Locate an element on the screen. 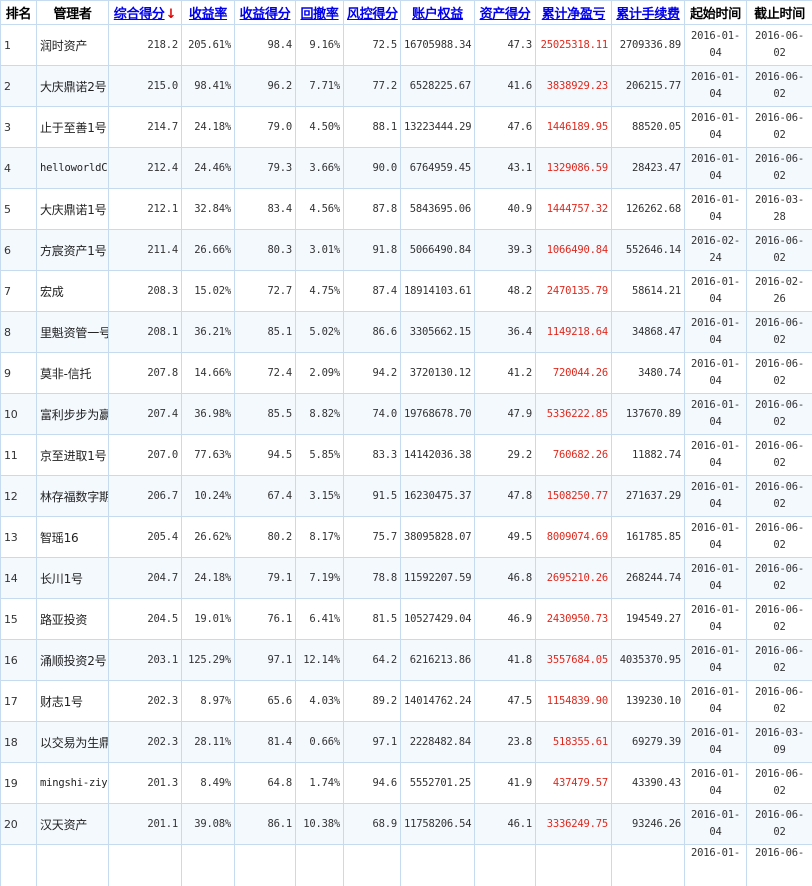  column-header-net-pnl: 累计净盈亏 is located at coordinates (574, 13).